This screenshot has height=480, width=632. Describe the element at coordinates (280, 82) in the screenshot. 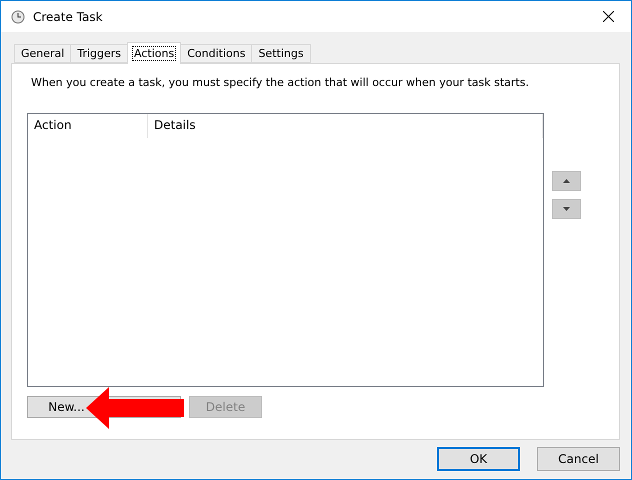

I see `description-text: When you create a task, you must specify the action that will occur when your task starts.` at that location.